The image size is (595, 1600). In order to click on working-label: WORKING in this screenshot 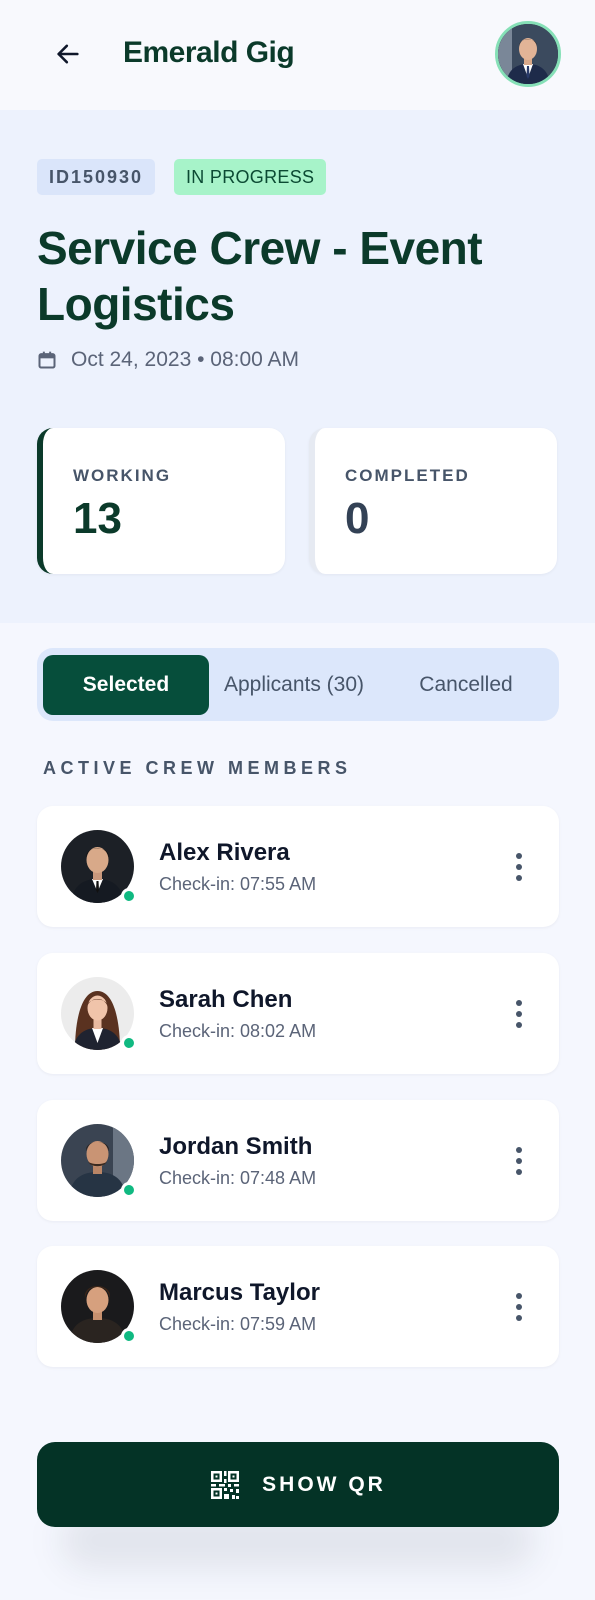, I will do `click(122, 475)`.